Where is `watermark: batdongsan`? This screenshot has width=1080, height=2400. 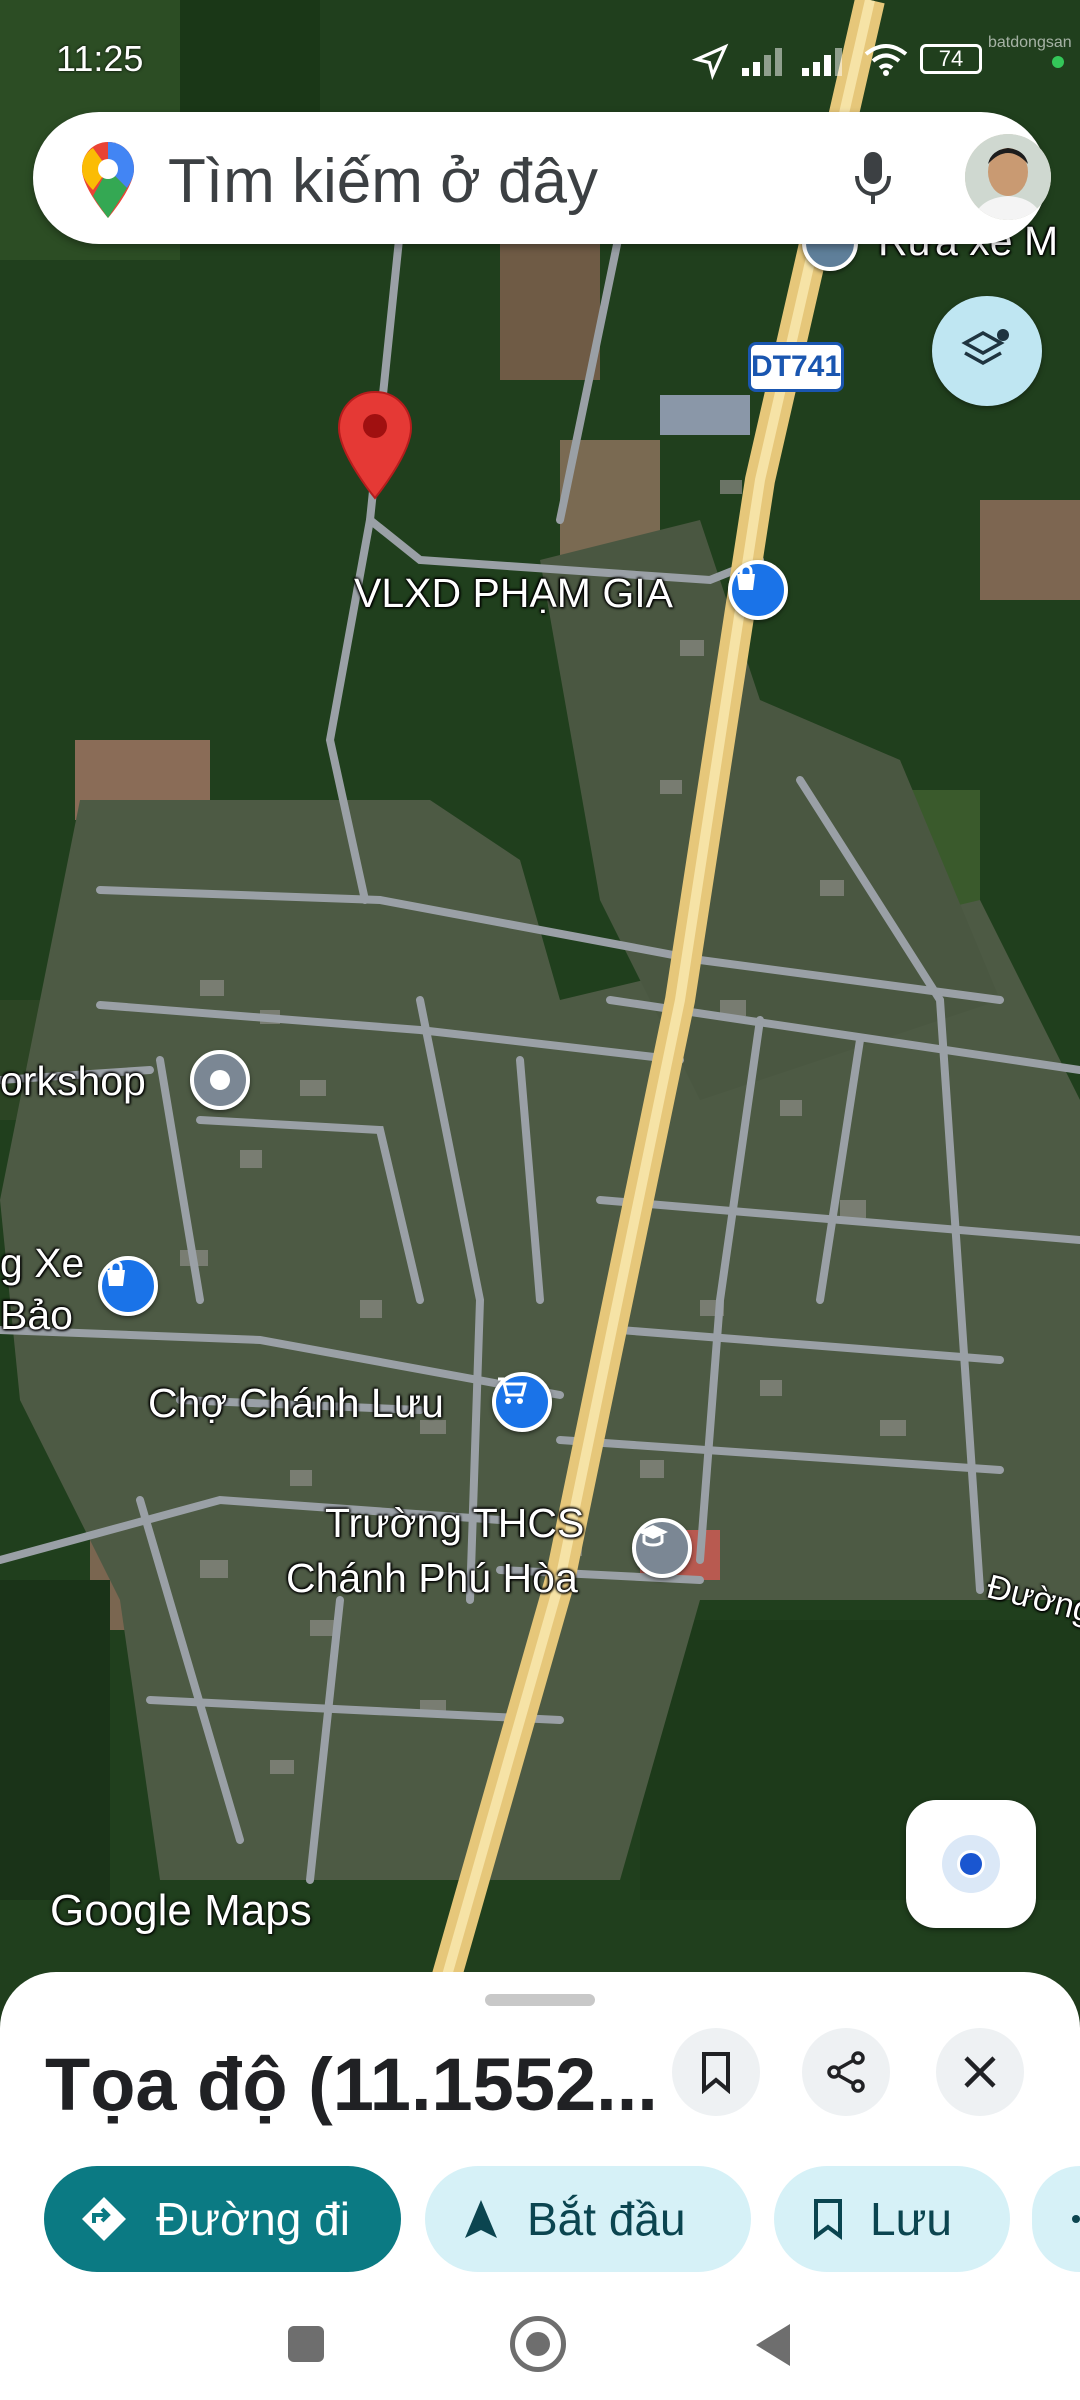 watermark: batdongsan is located at coordinates (1030, 42).